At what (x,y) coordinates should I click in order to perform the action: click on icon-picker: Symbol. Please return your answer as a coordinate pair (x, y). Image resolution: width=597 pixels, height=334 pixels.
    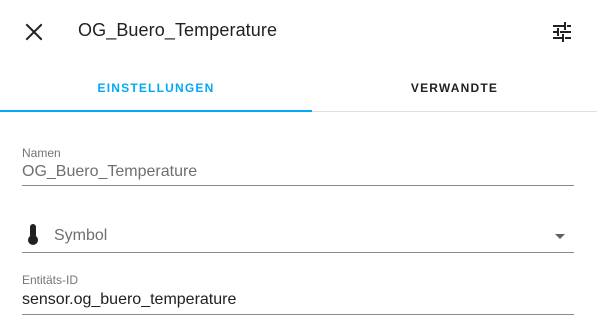
    Looking at the image, I should click on (298, 233).